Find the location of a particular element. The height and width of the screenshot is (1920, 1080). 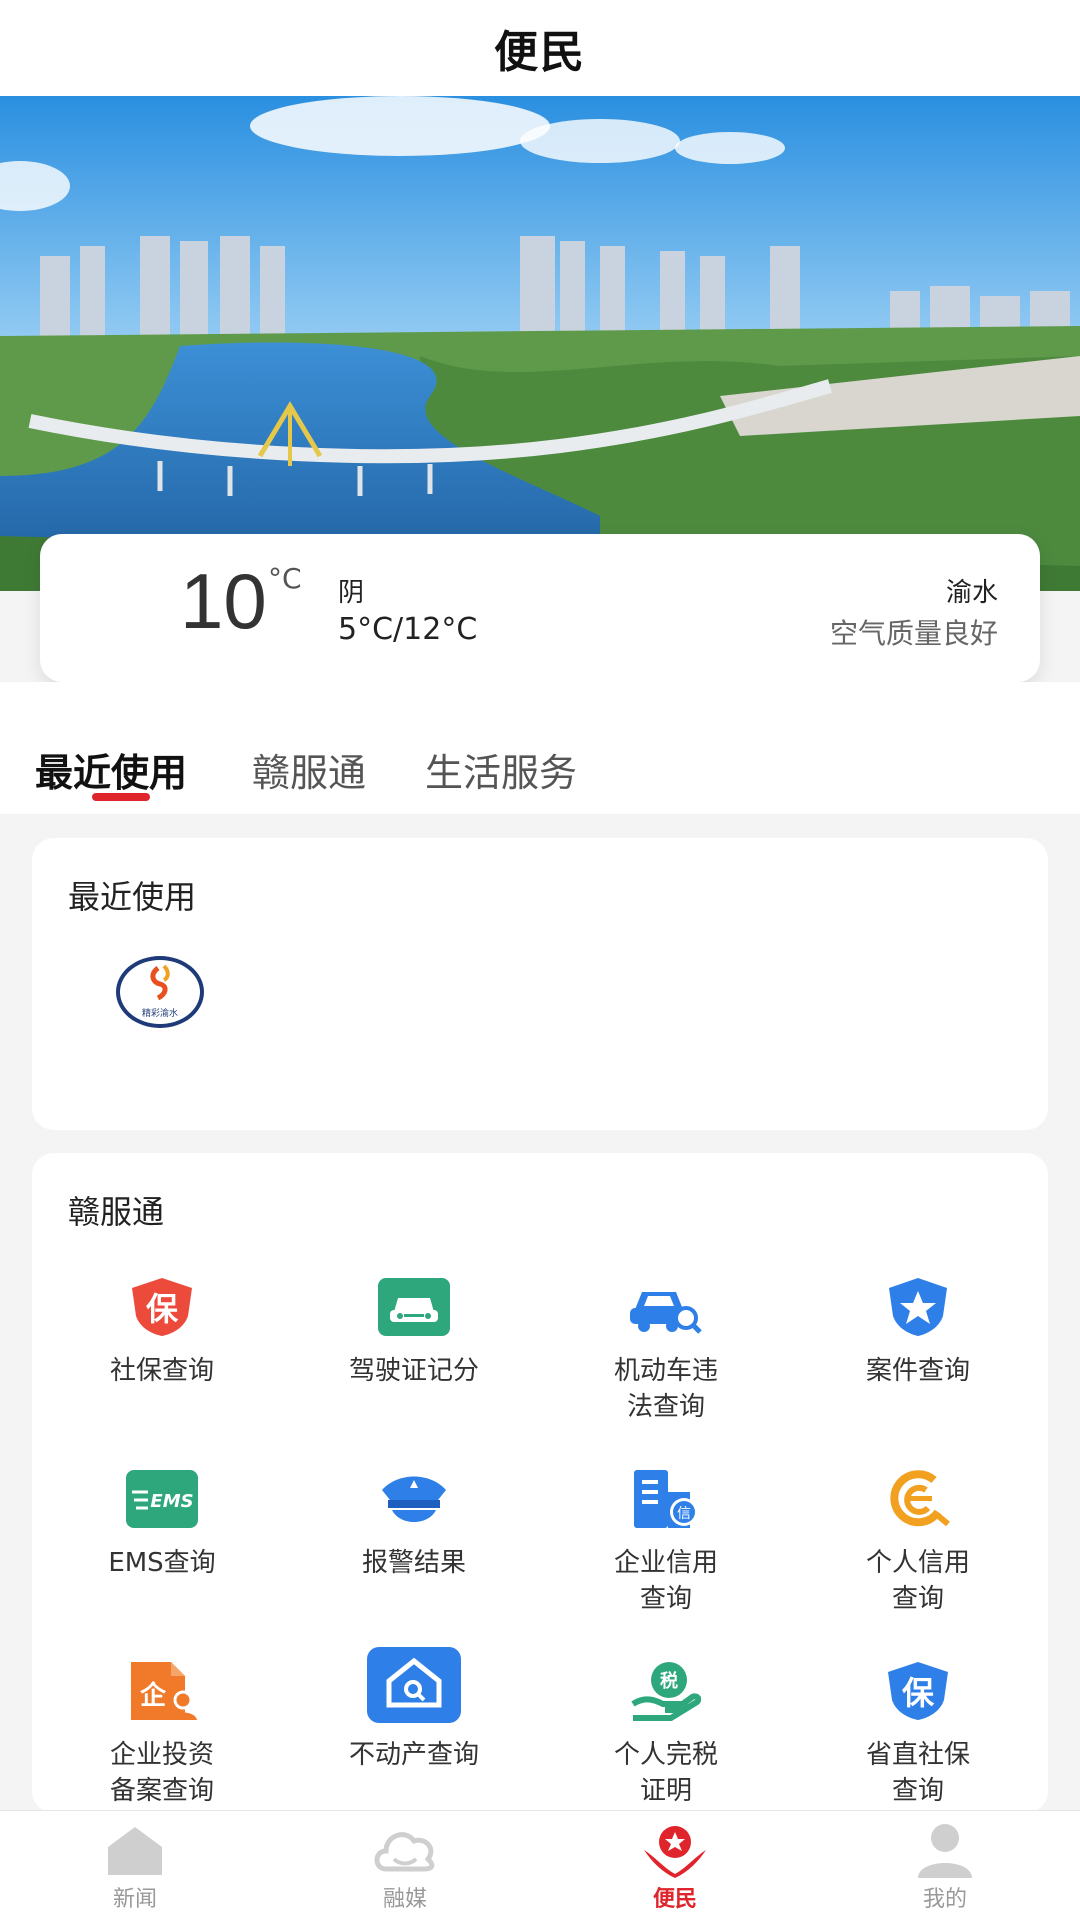

service-tax-certificate: 税 个人完税证明 is located at coordinates (666, 1734).